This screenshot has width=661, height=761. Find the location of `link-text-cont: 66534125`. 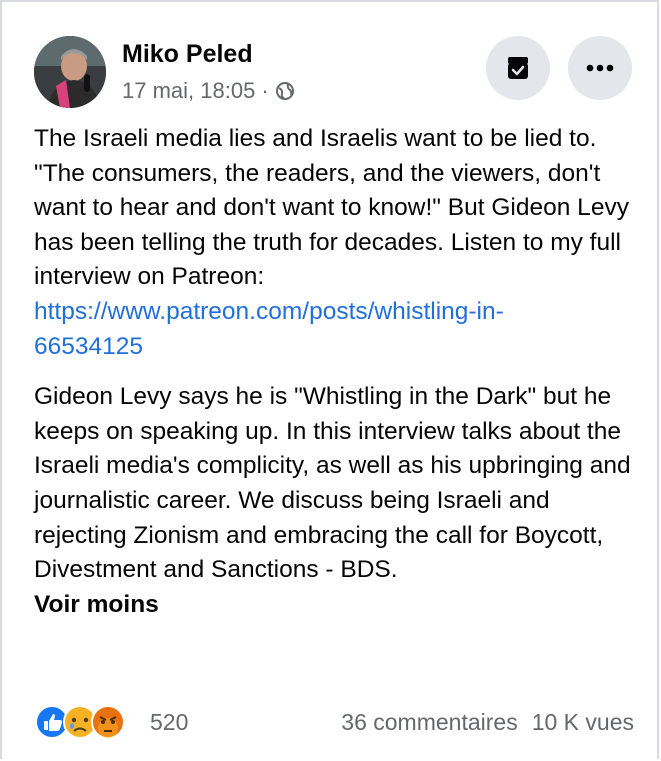

link-text-cont: 66534125 is located at coordinates (89, 346).